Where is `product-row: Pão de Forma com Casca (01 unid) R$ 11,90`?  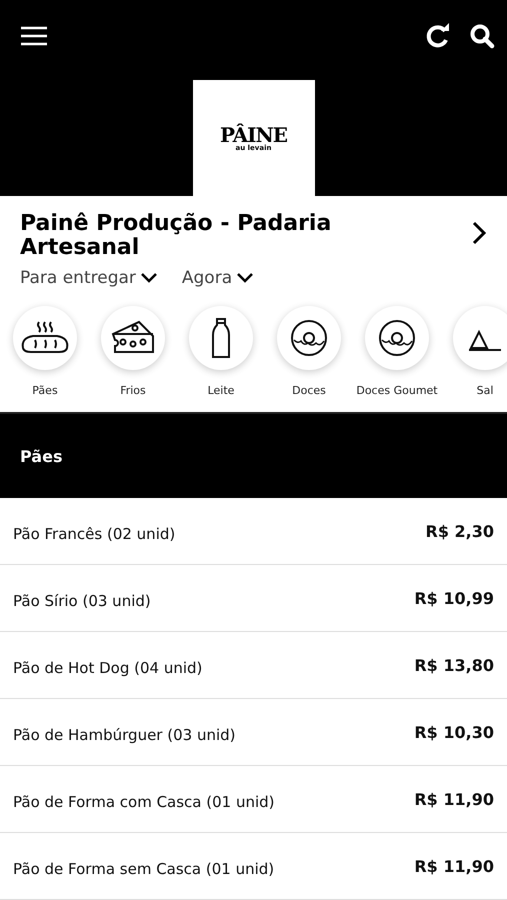
product-row: Pão de Forma com Casca (01 unid) R$ 11,90 is located at coordinates (253, 799).